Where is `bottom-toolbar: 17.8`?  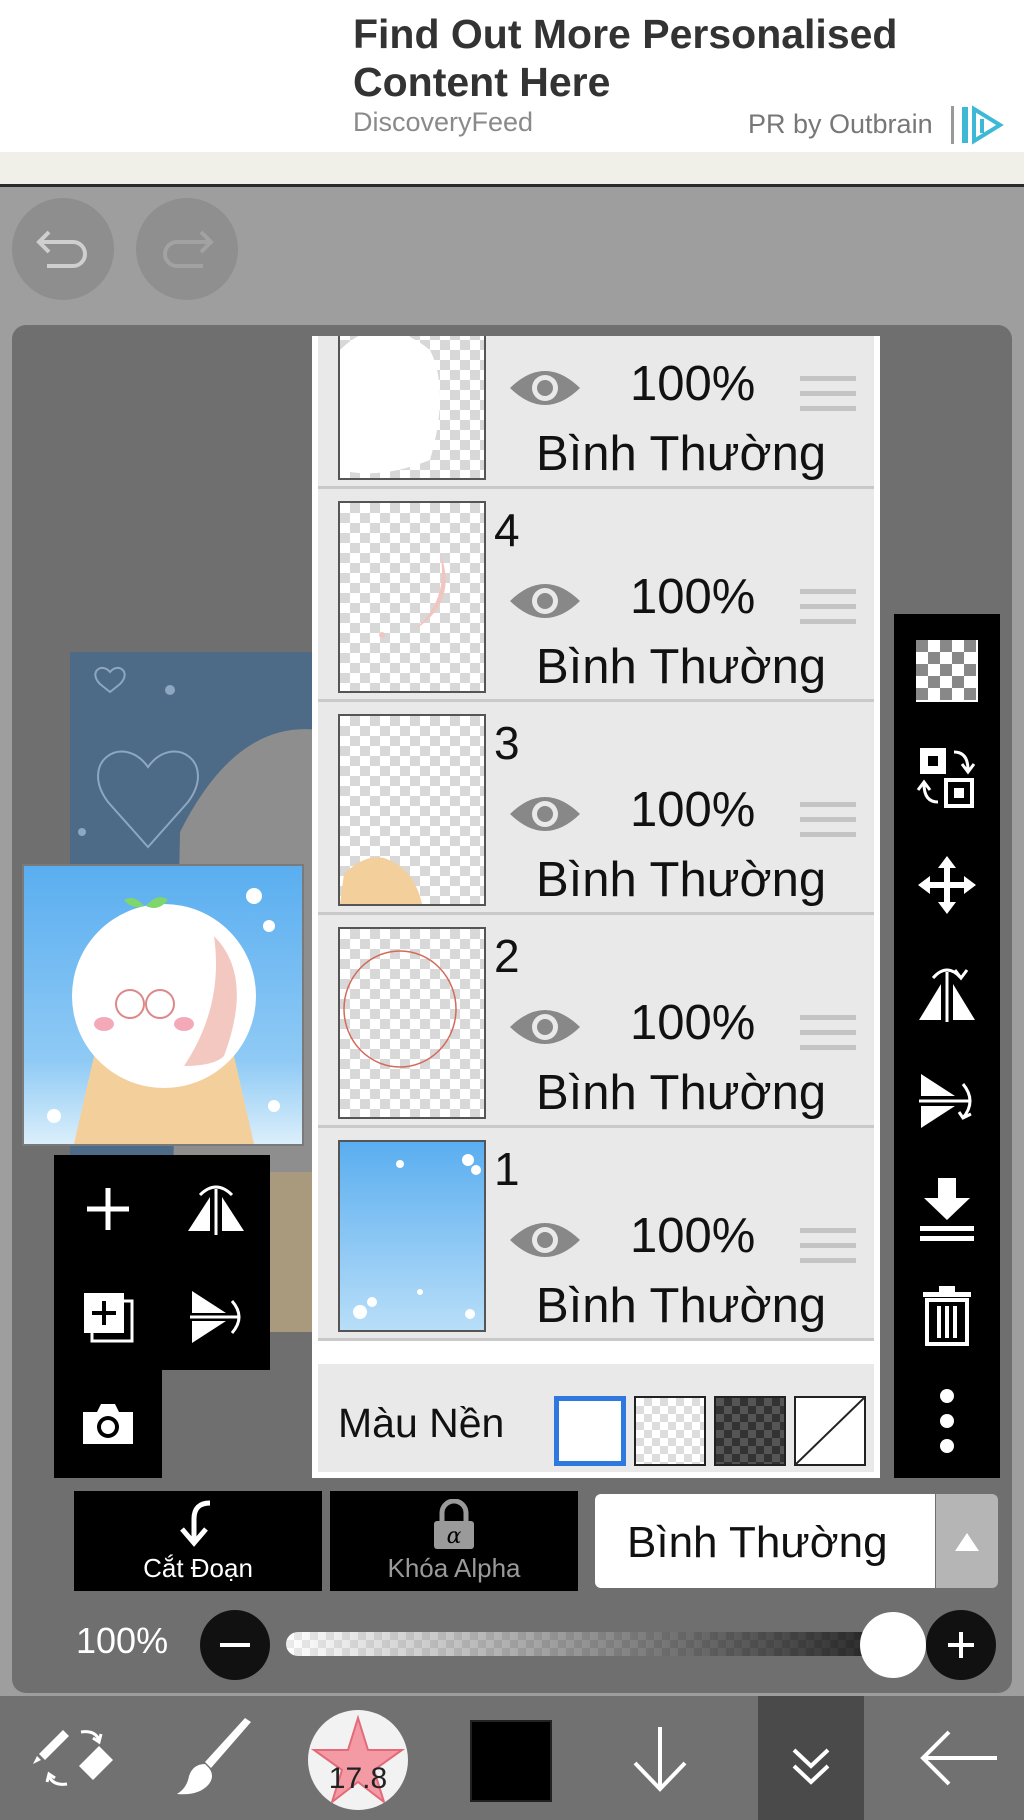
bottom-toolbar: 17.8 is located at coordinates (512, 1758).